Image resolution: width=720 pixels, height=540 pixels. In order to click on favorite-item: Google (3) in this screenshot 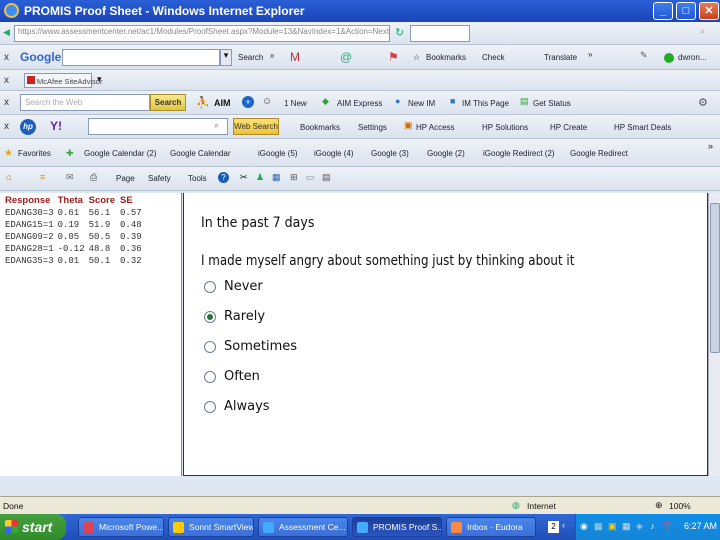, I will do `click(390, 153)`.